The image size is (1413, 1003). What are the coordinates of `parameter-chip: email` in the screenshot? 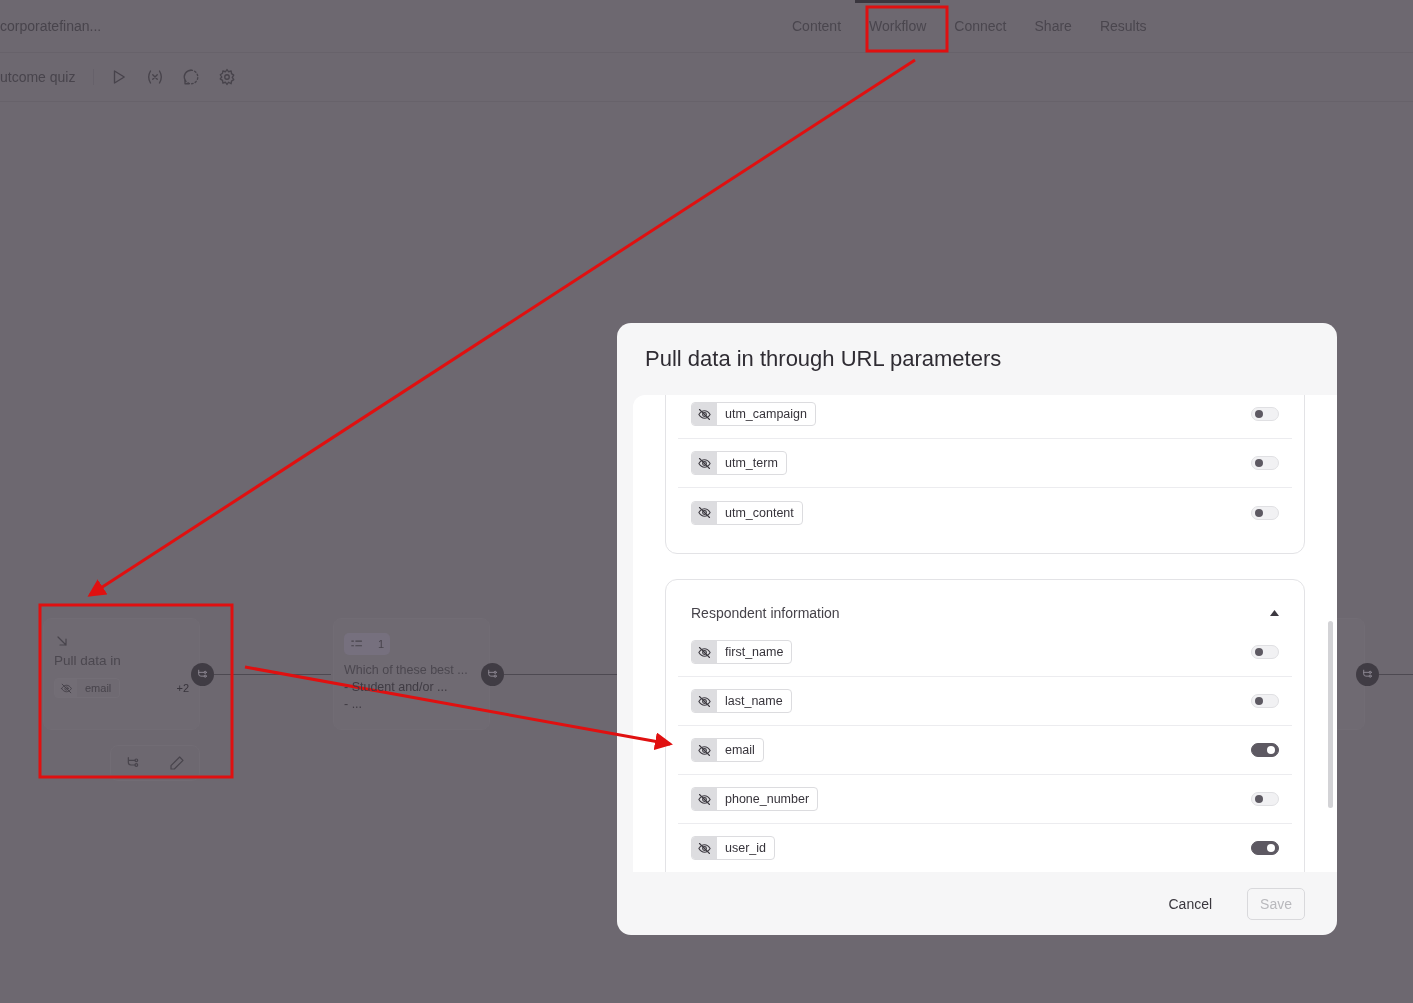 It's located at (727, 750).